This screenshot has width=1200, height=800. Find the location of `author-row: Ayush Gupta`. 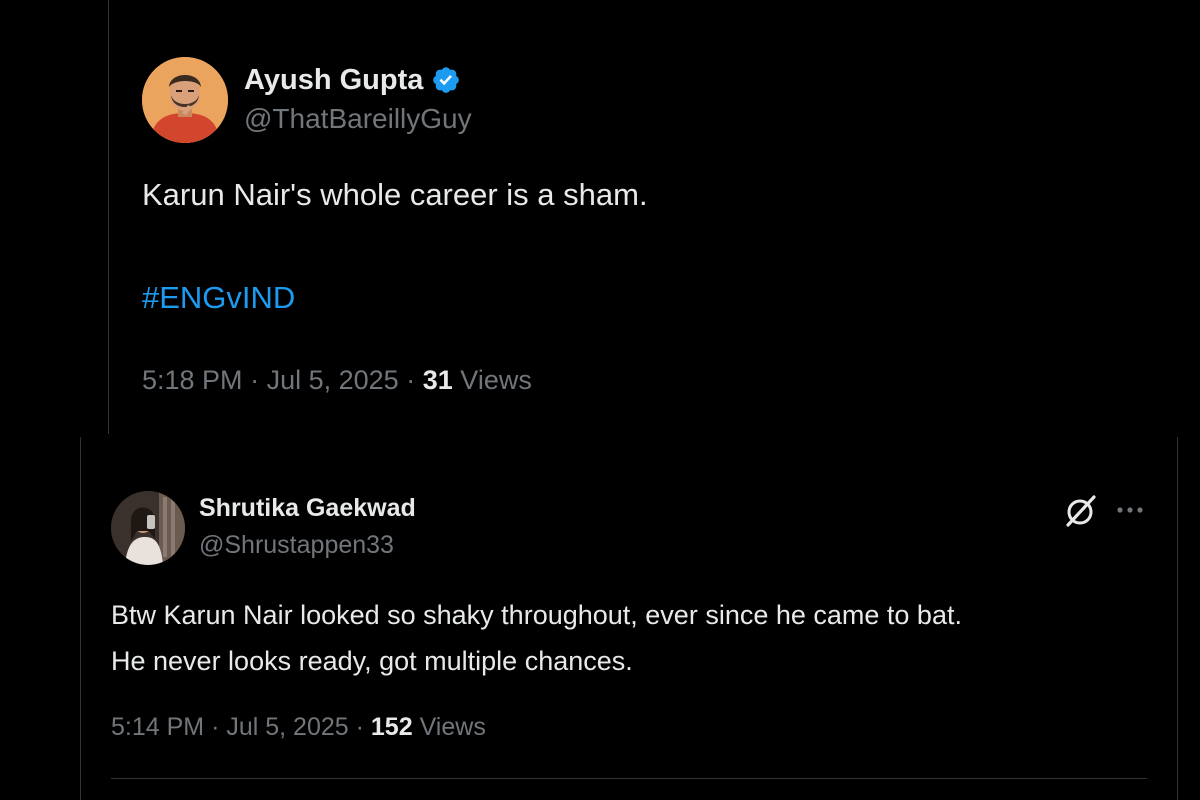

author-row: Ayush Gupta is located at coordinates (352, 80).